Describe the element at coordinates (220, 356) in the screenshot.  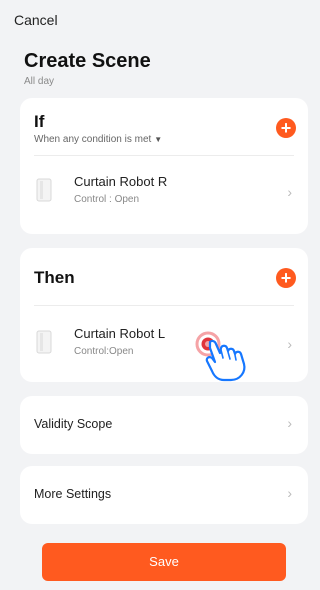
I see `tap-hand-icon` at that location.